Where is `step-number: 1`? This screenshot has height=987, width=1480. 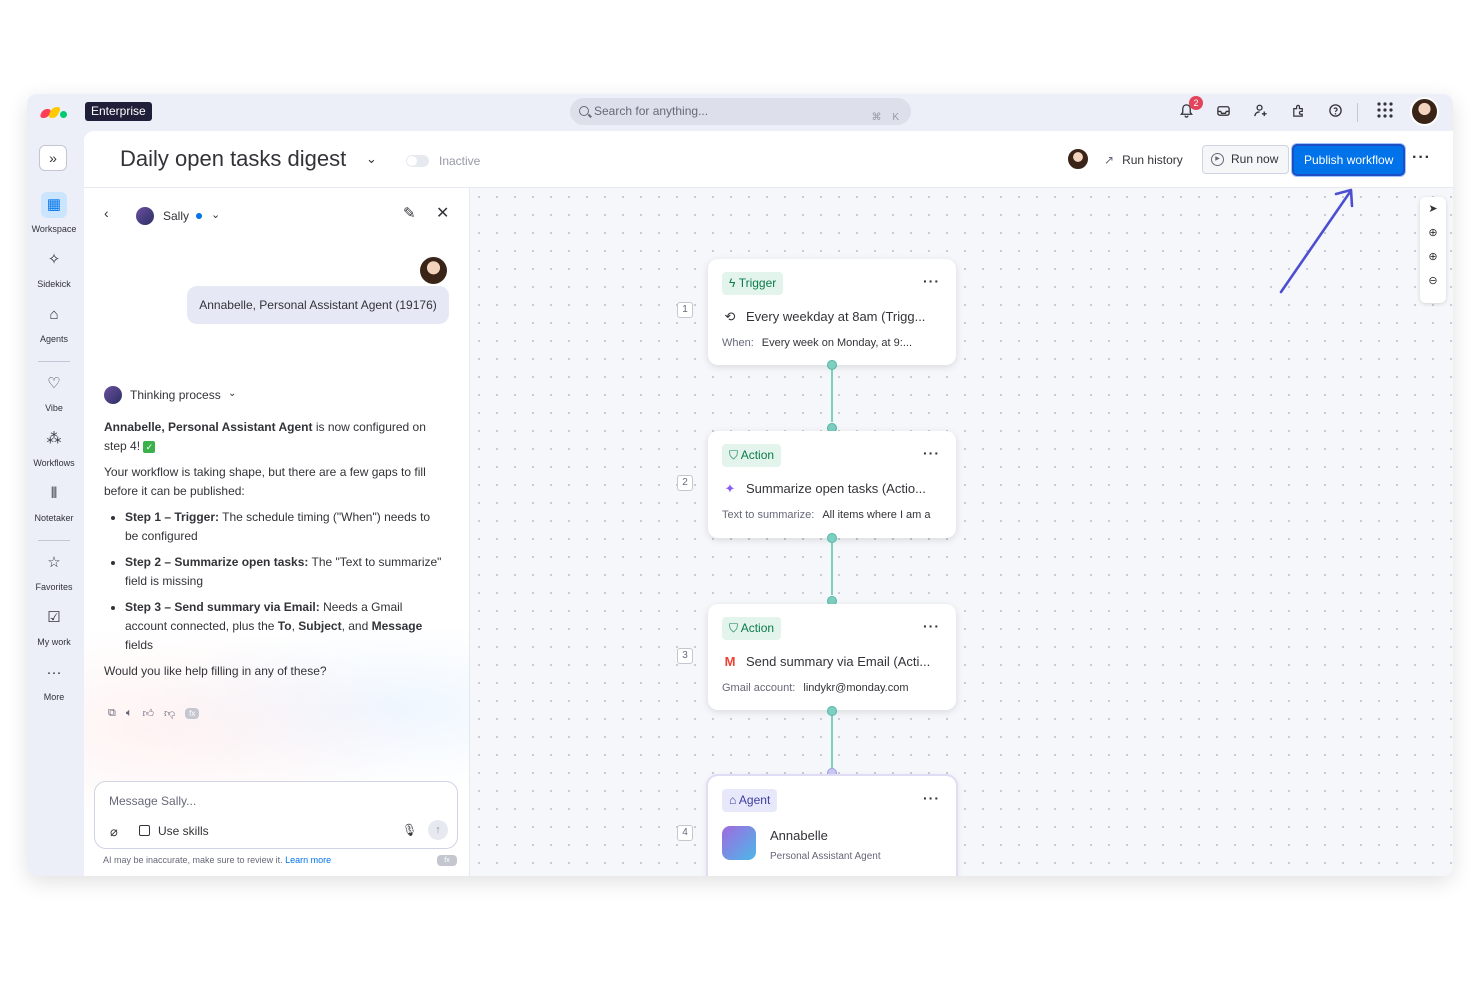
step-number: 1 is located at coordinates (685, 310).